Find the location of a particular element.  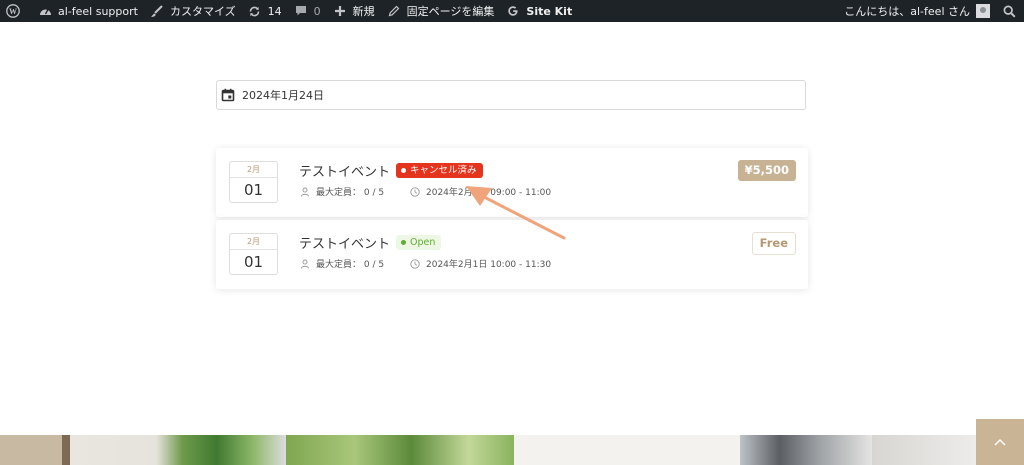

svg-text: W is located at coordinates (13, 11).